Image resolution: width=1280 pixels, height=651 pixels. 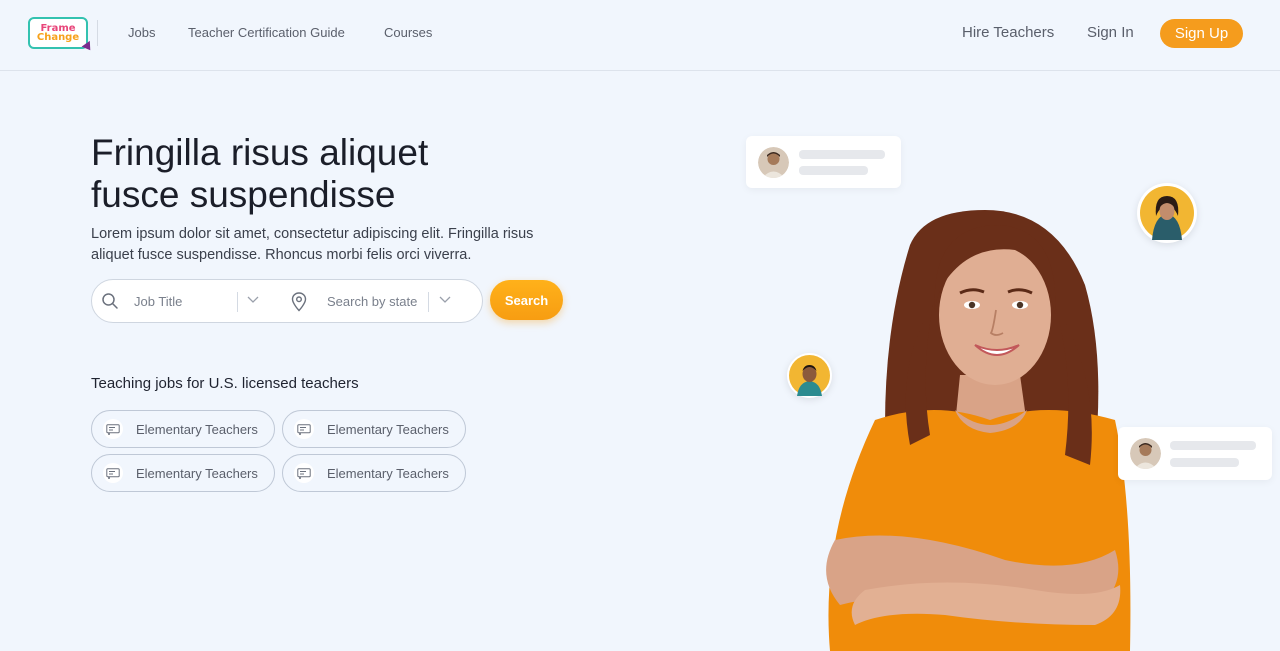 What do you see at coordinates (408, 32) in the screenshot?
I see `nav-courses: Courses` at bounding box center [408, 32].